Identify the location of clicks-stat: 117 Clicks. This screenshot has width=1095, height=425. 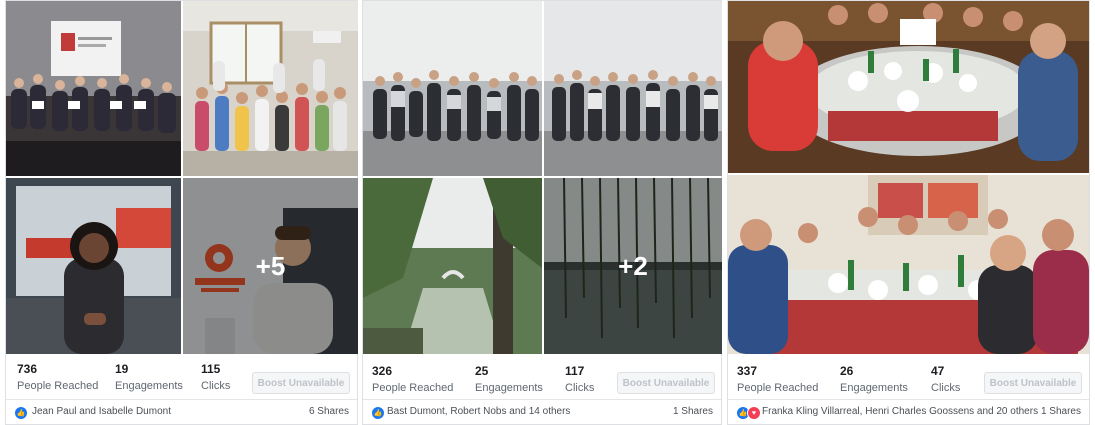
(579, 379).